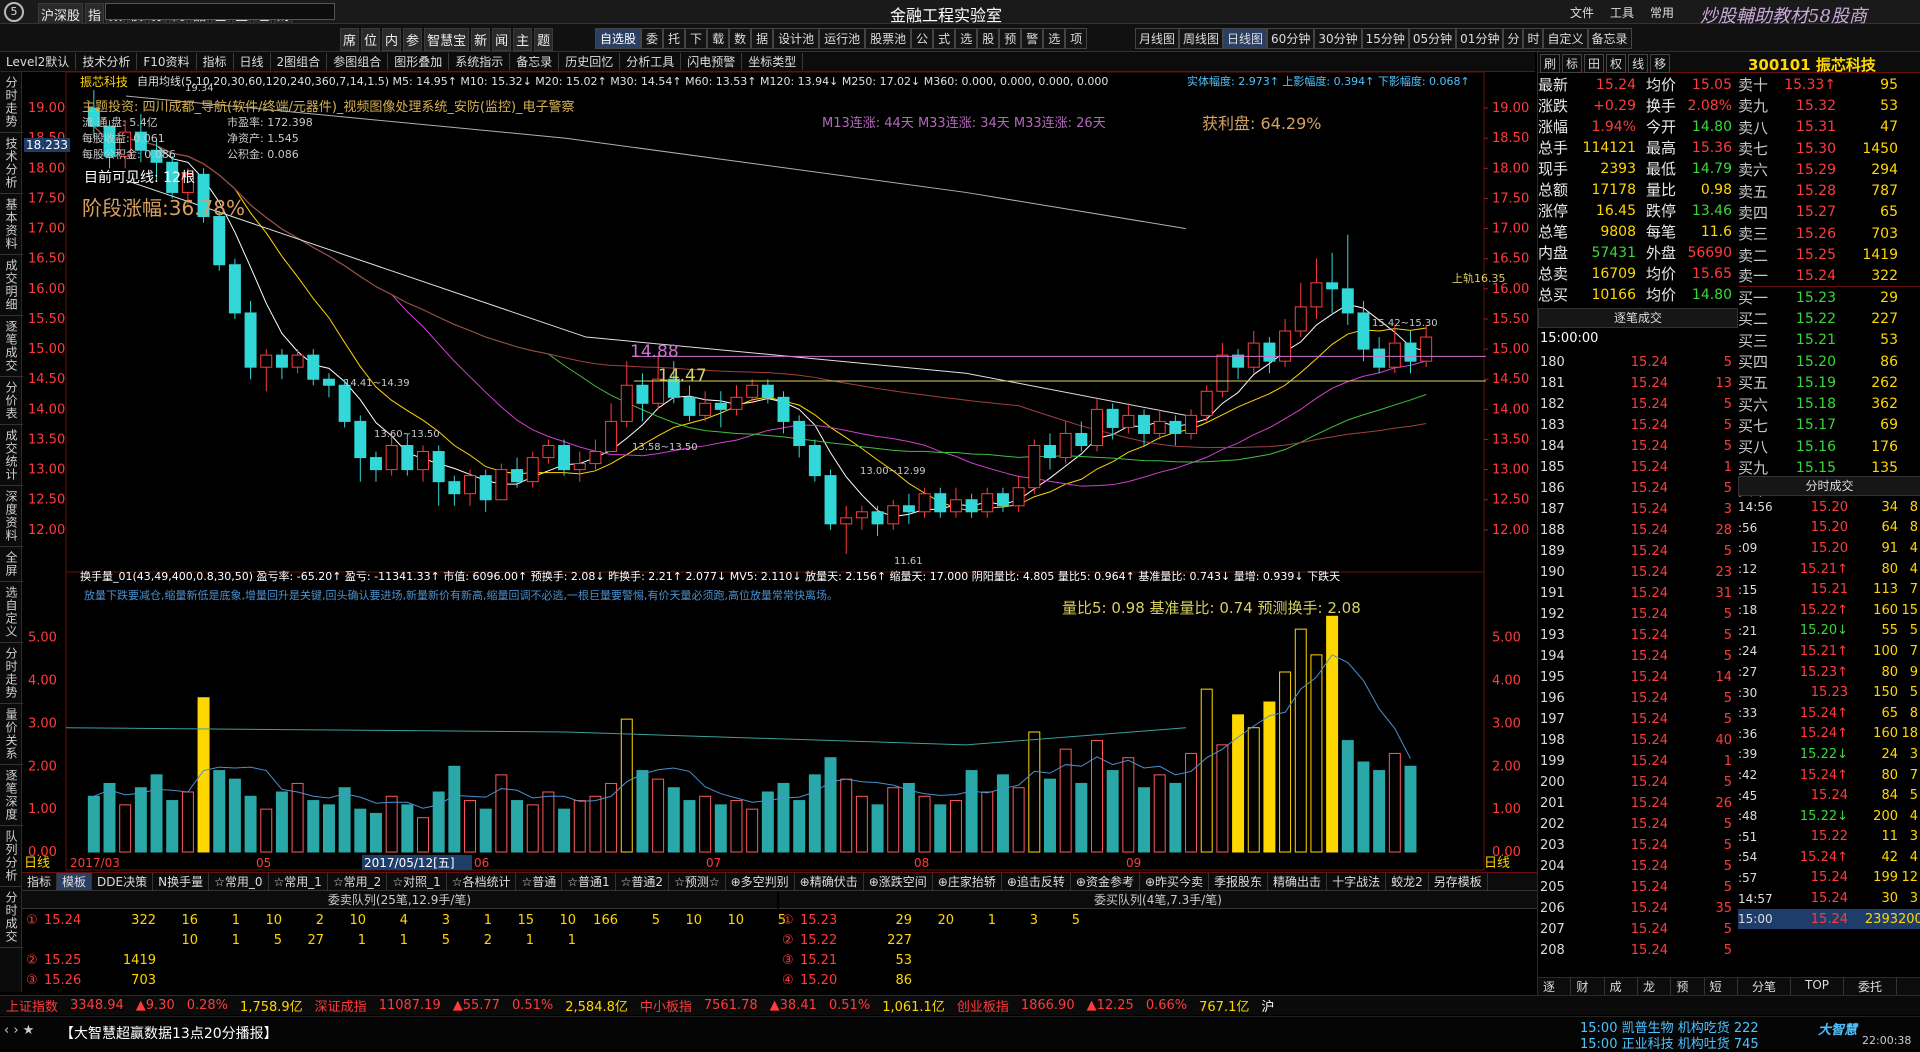 This screenshot has height=1052, width=1920. I want to click on menu2-item-3: 参, so click(413, 39).